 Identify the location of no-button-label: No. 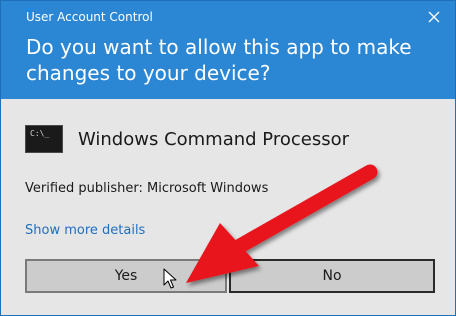
(332, 276).